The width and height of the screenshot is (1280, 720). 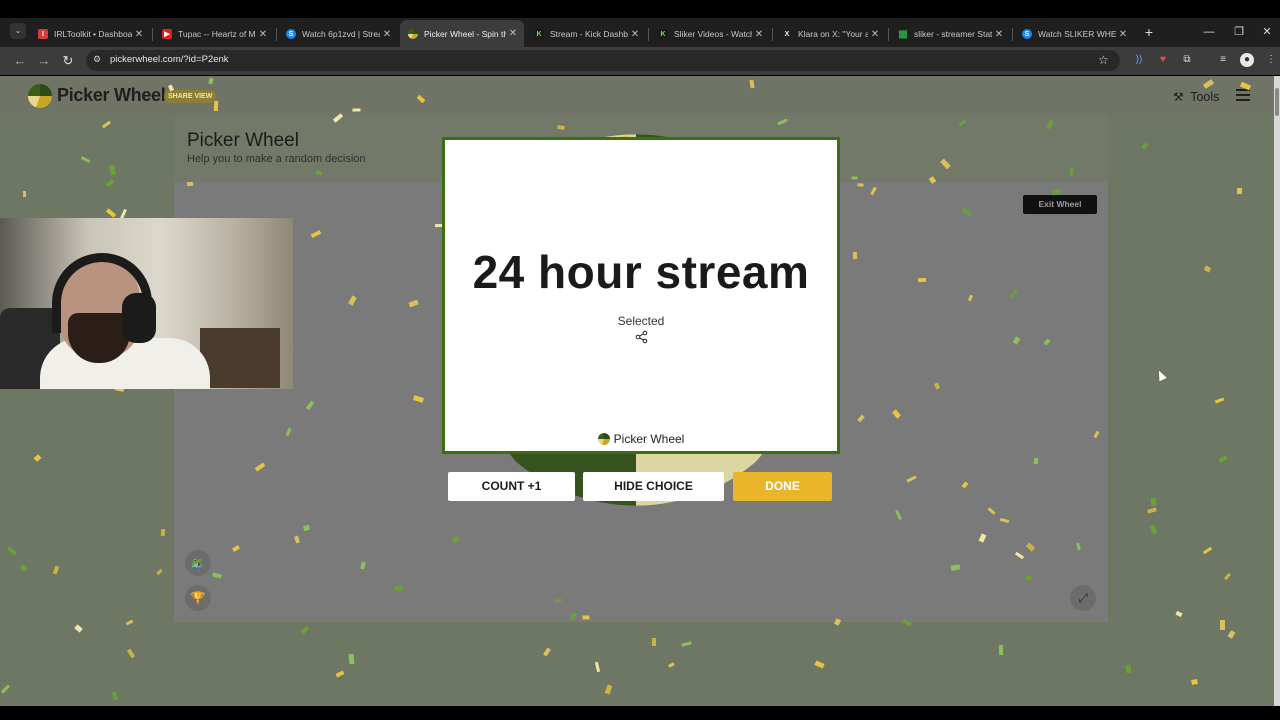 I want to click on selected-label: Selected, so click(x=641, y=321).